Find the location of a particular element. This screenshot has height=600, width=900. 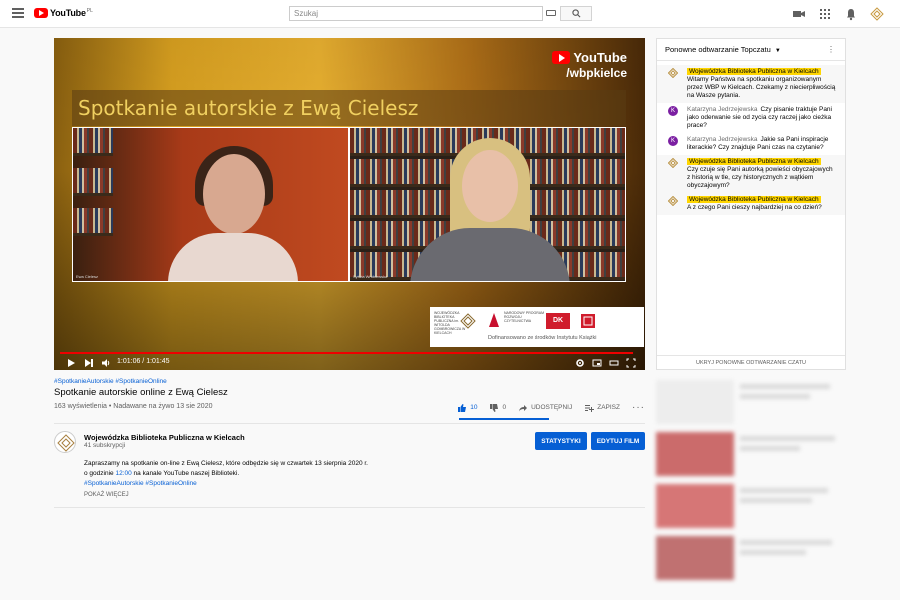

share-button: UDOSTĘPNIJ is located at coordinates (545, 408).